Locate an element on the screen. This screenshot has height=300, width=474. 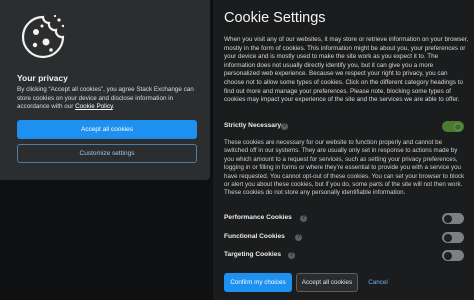
banner-title: Your privacy is located at coordinates (42, 78).